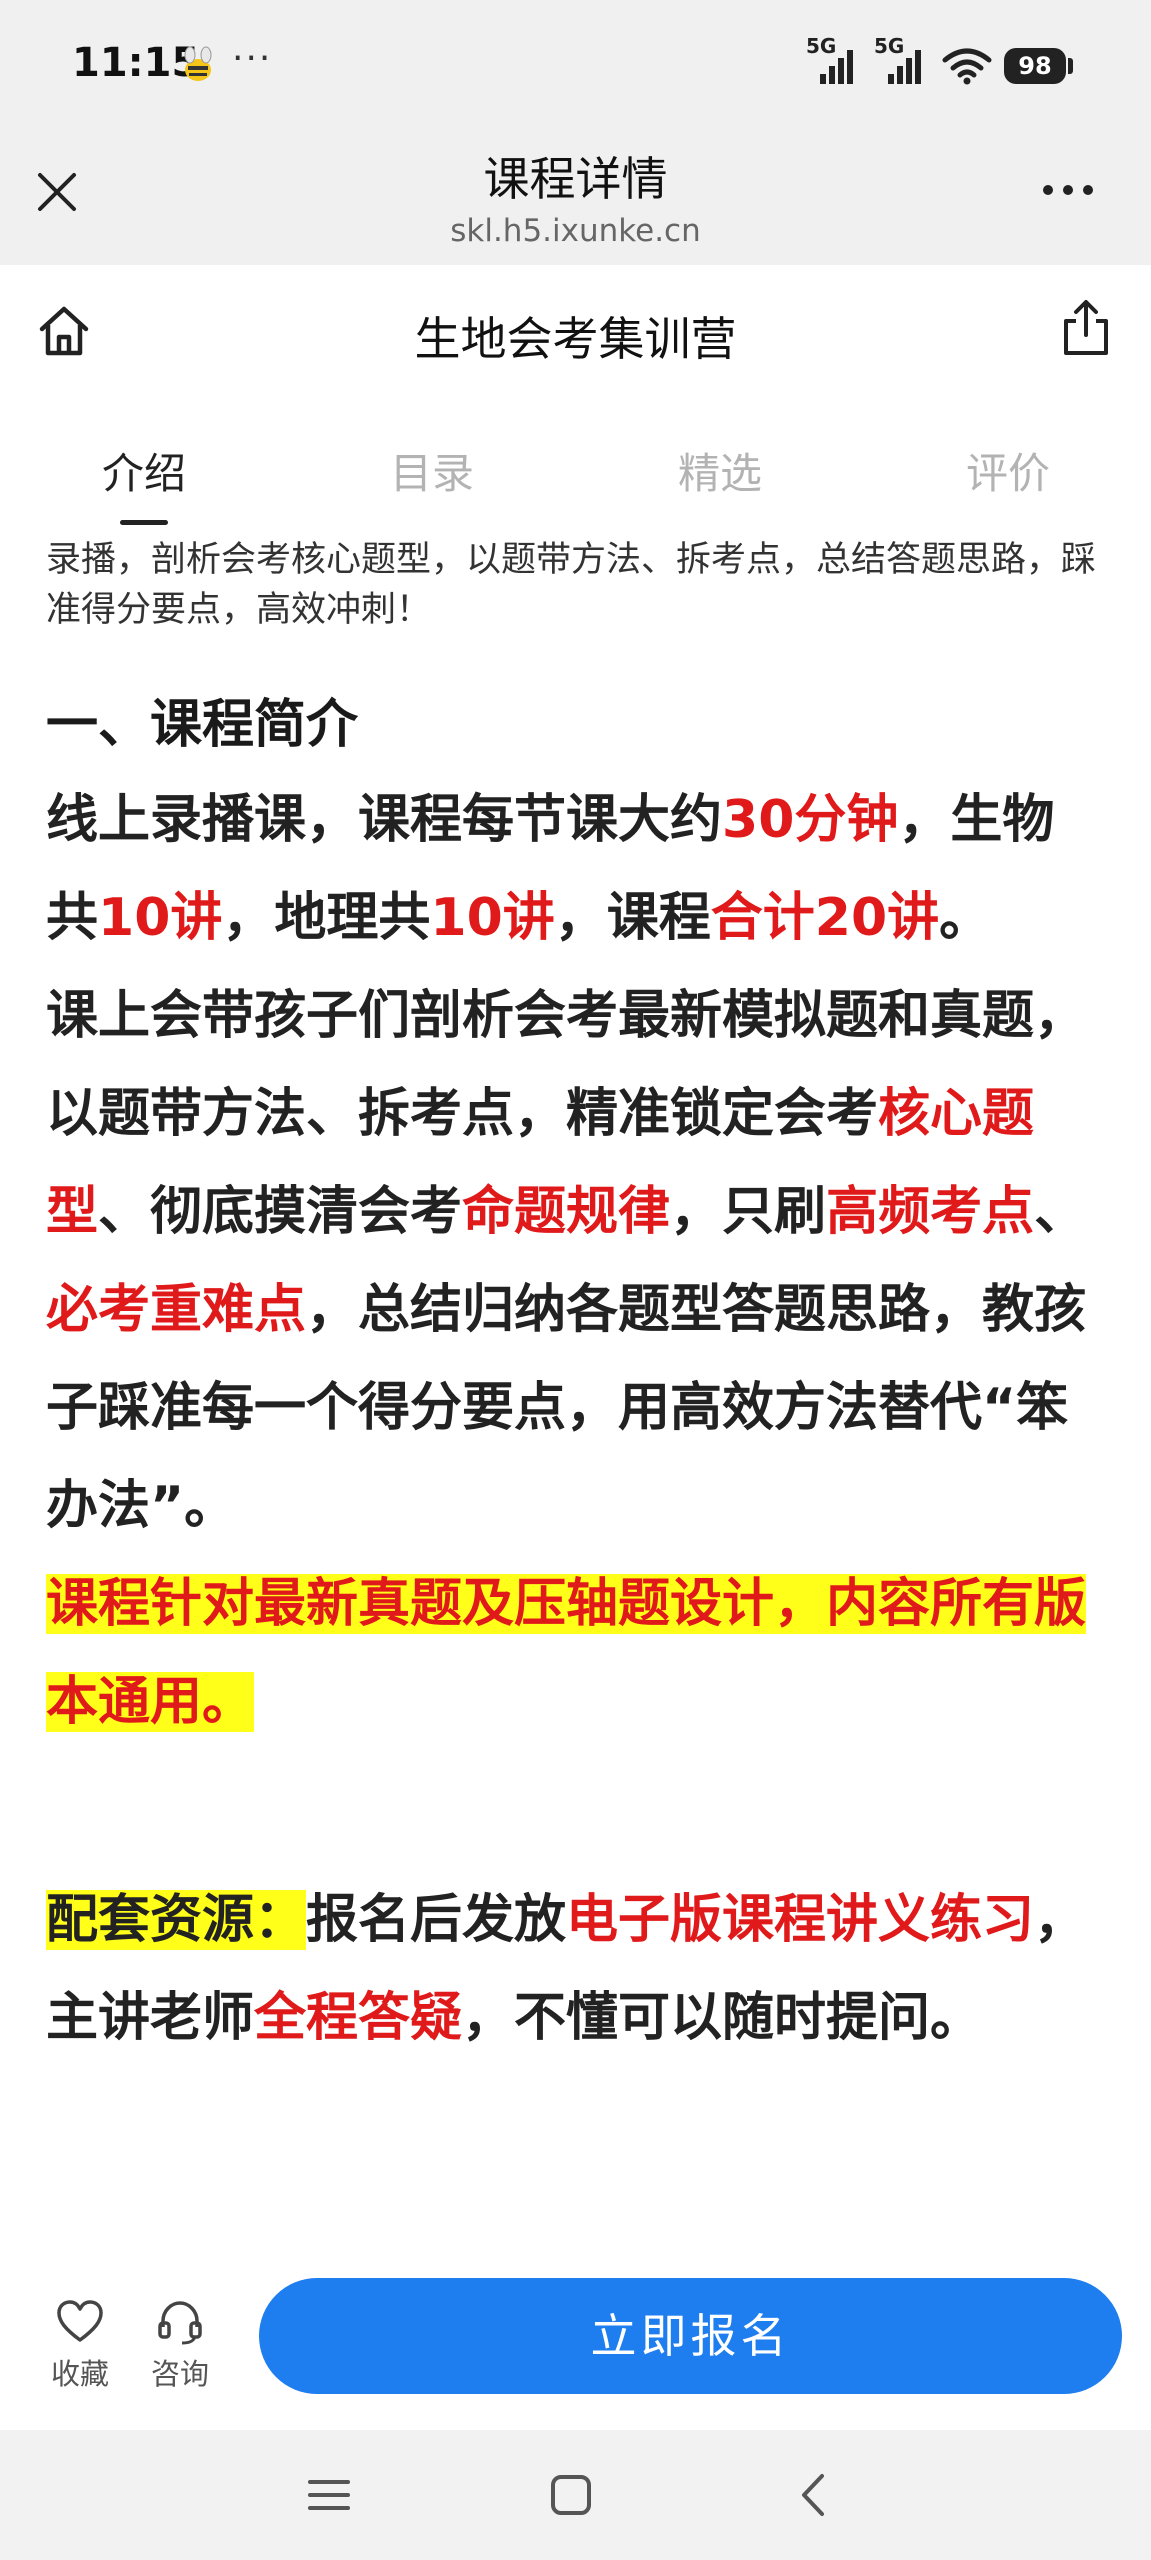 This screenshot has height=2560, width=1151. What do you see at coordinates (930, 1212) in the screenshot?
I see `highlight-text: 高频考点` at bounding box center [930, 1212].